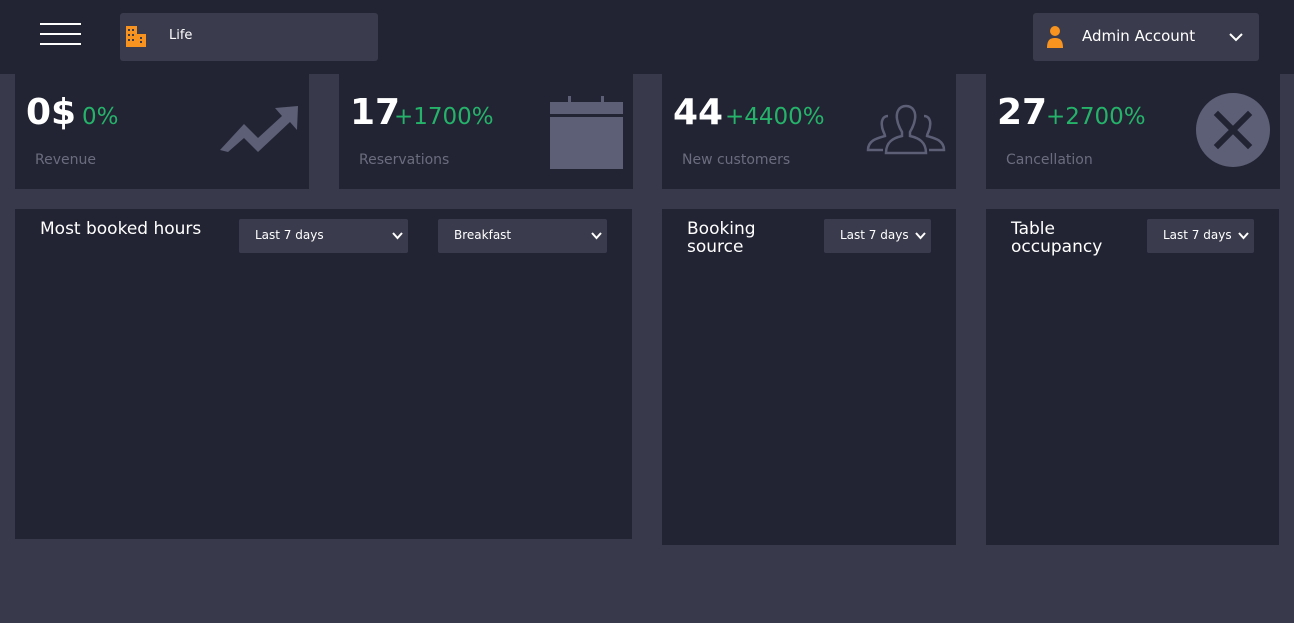  Describe the element at coordinates (1022, 112) in the screenshot. I see `stat-value: 27` at that location.